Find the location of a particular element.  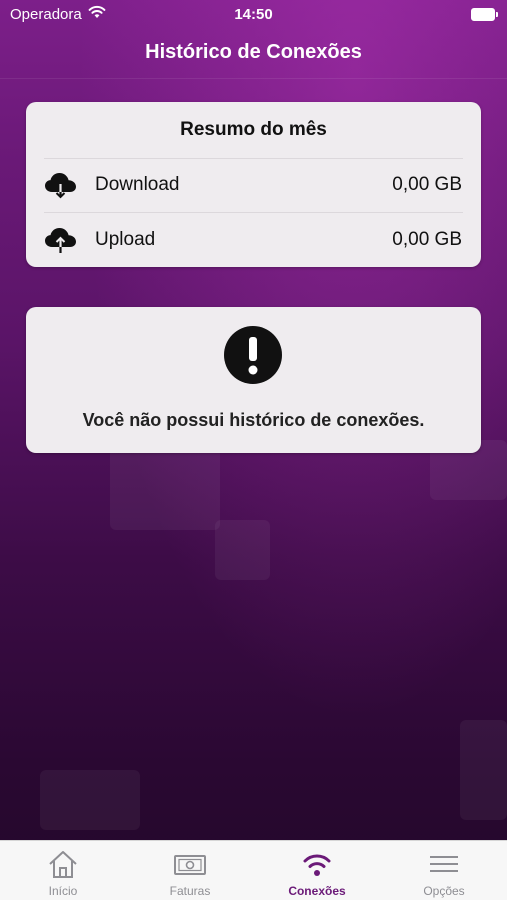

home-icon is located at coordinates (63, 864).